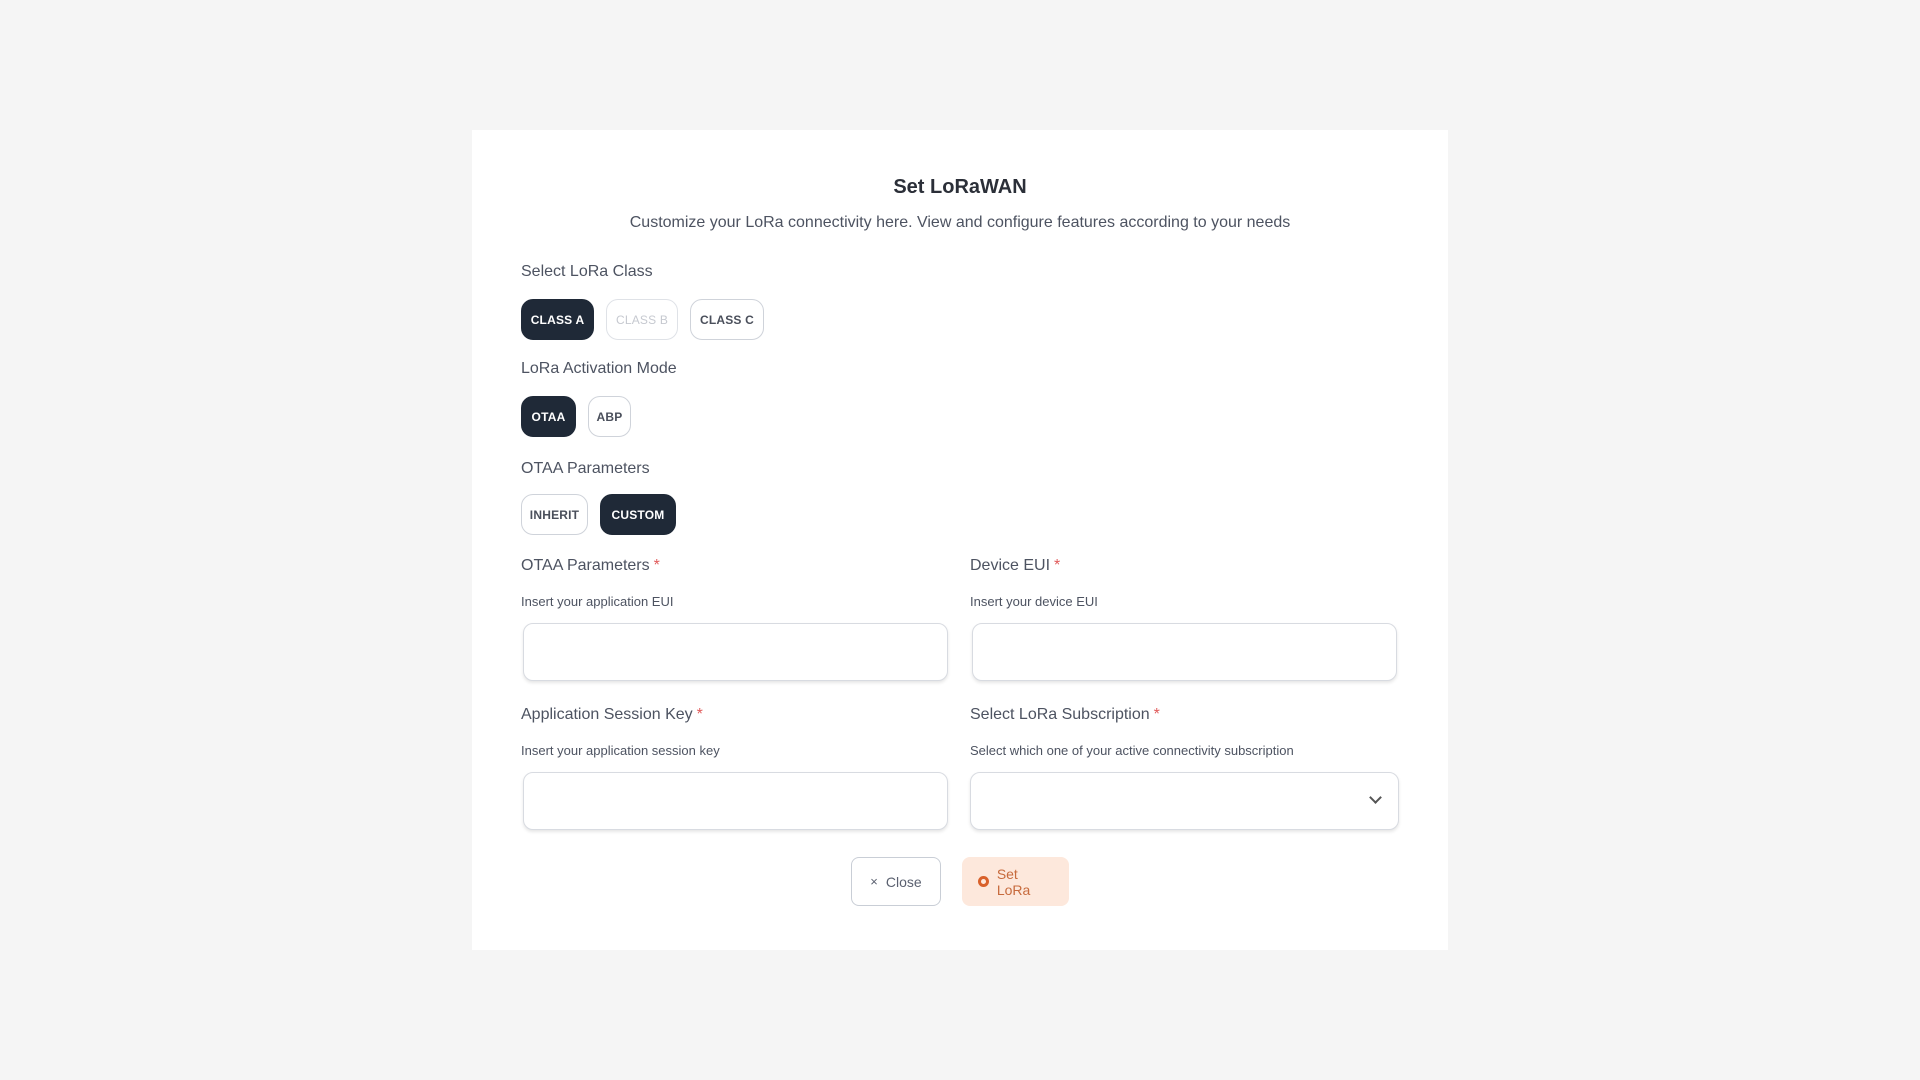 This screenshot has width=1920, height=1080. Describe the element at coordinates (638, 514) in the screenshot. I see `custom-button: CUSTOM` at that location.